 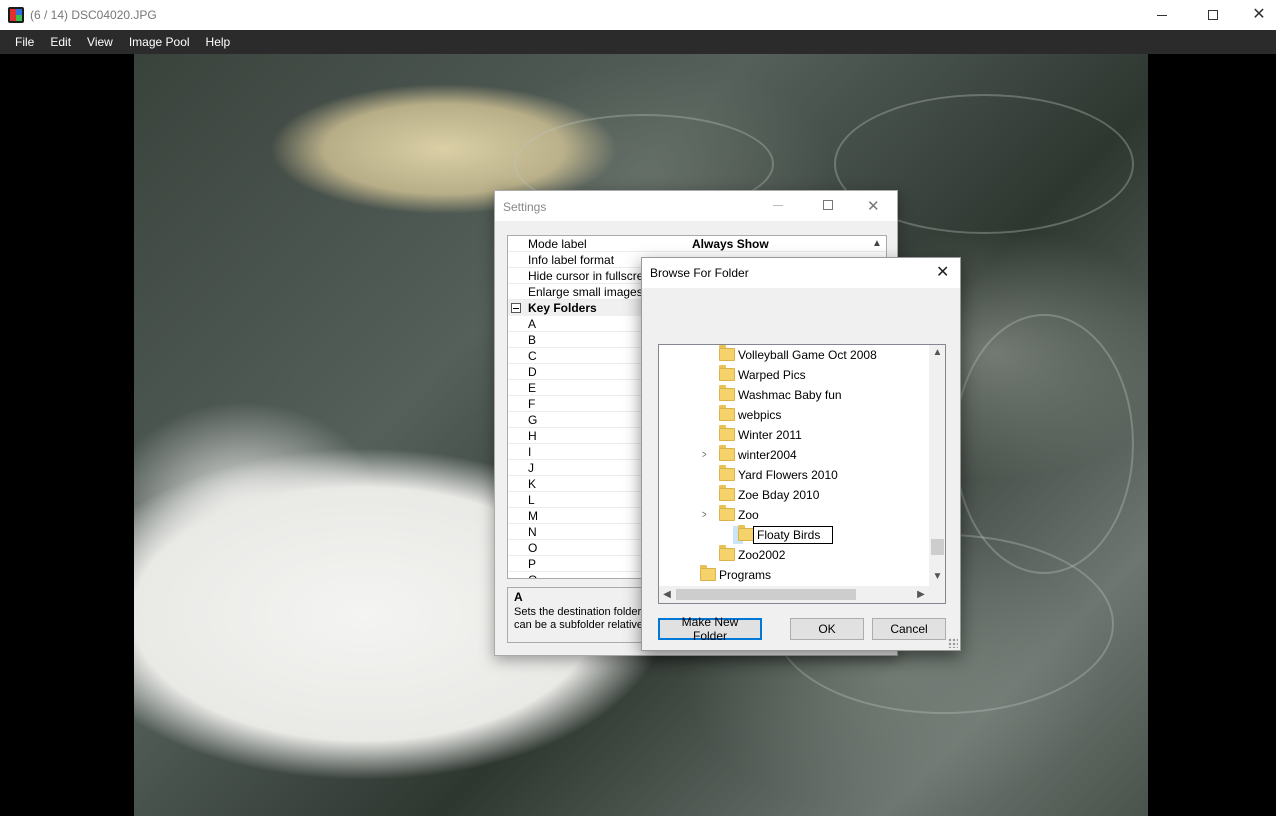 What do you see at coordinates (767, 455) in the screenshot?
I see `tree-item-label: winter2004` at bounding box center [767, 455].